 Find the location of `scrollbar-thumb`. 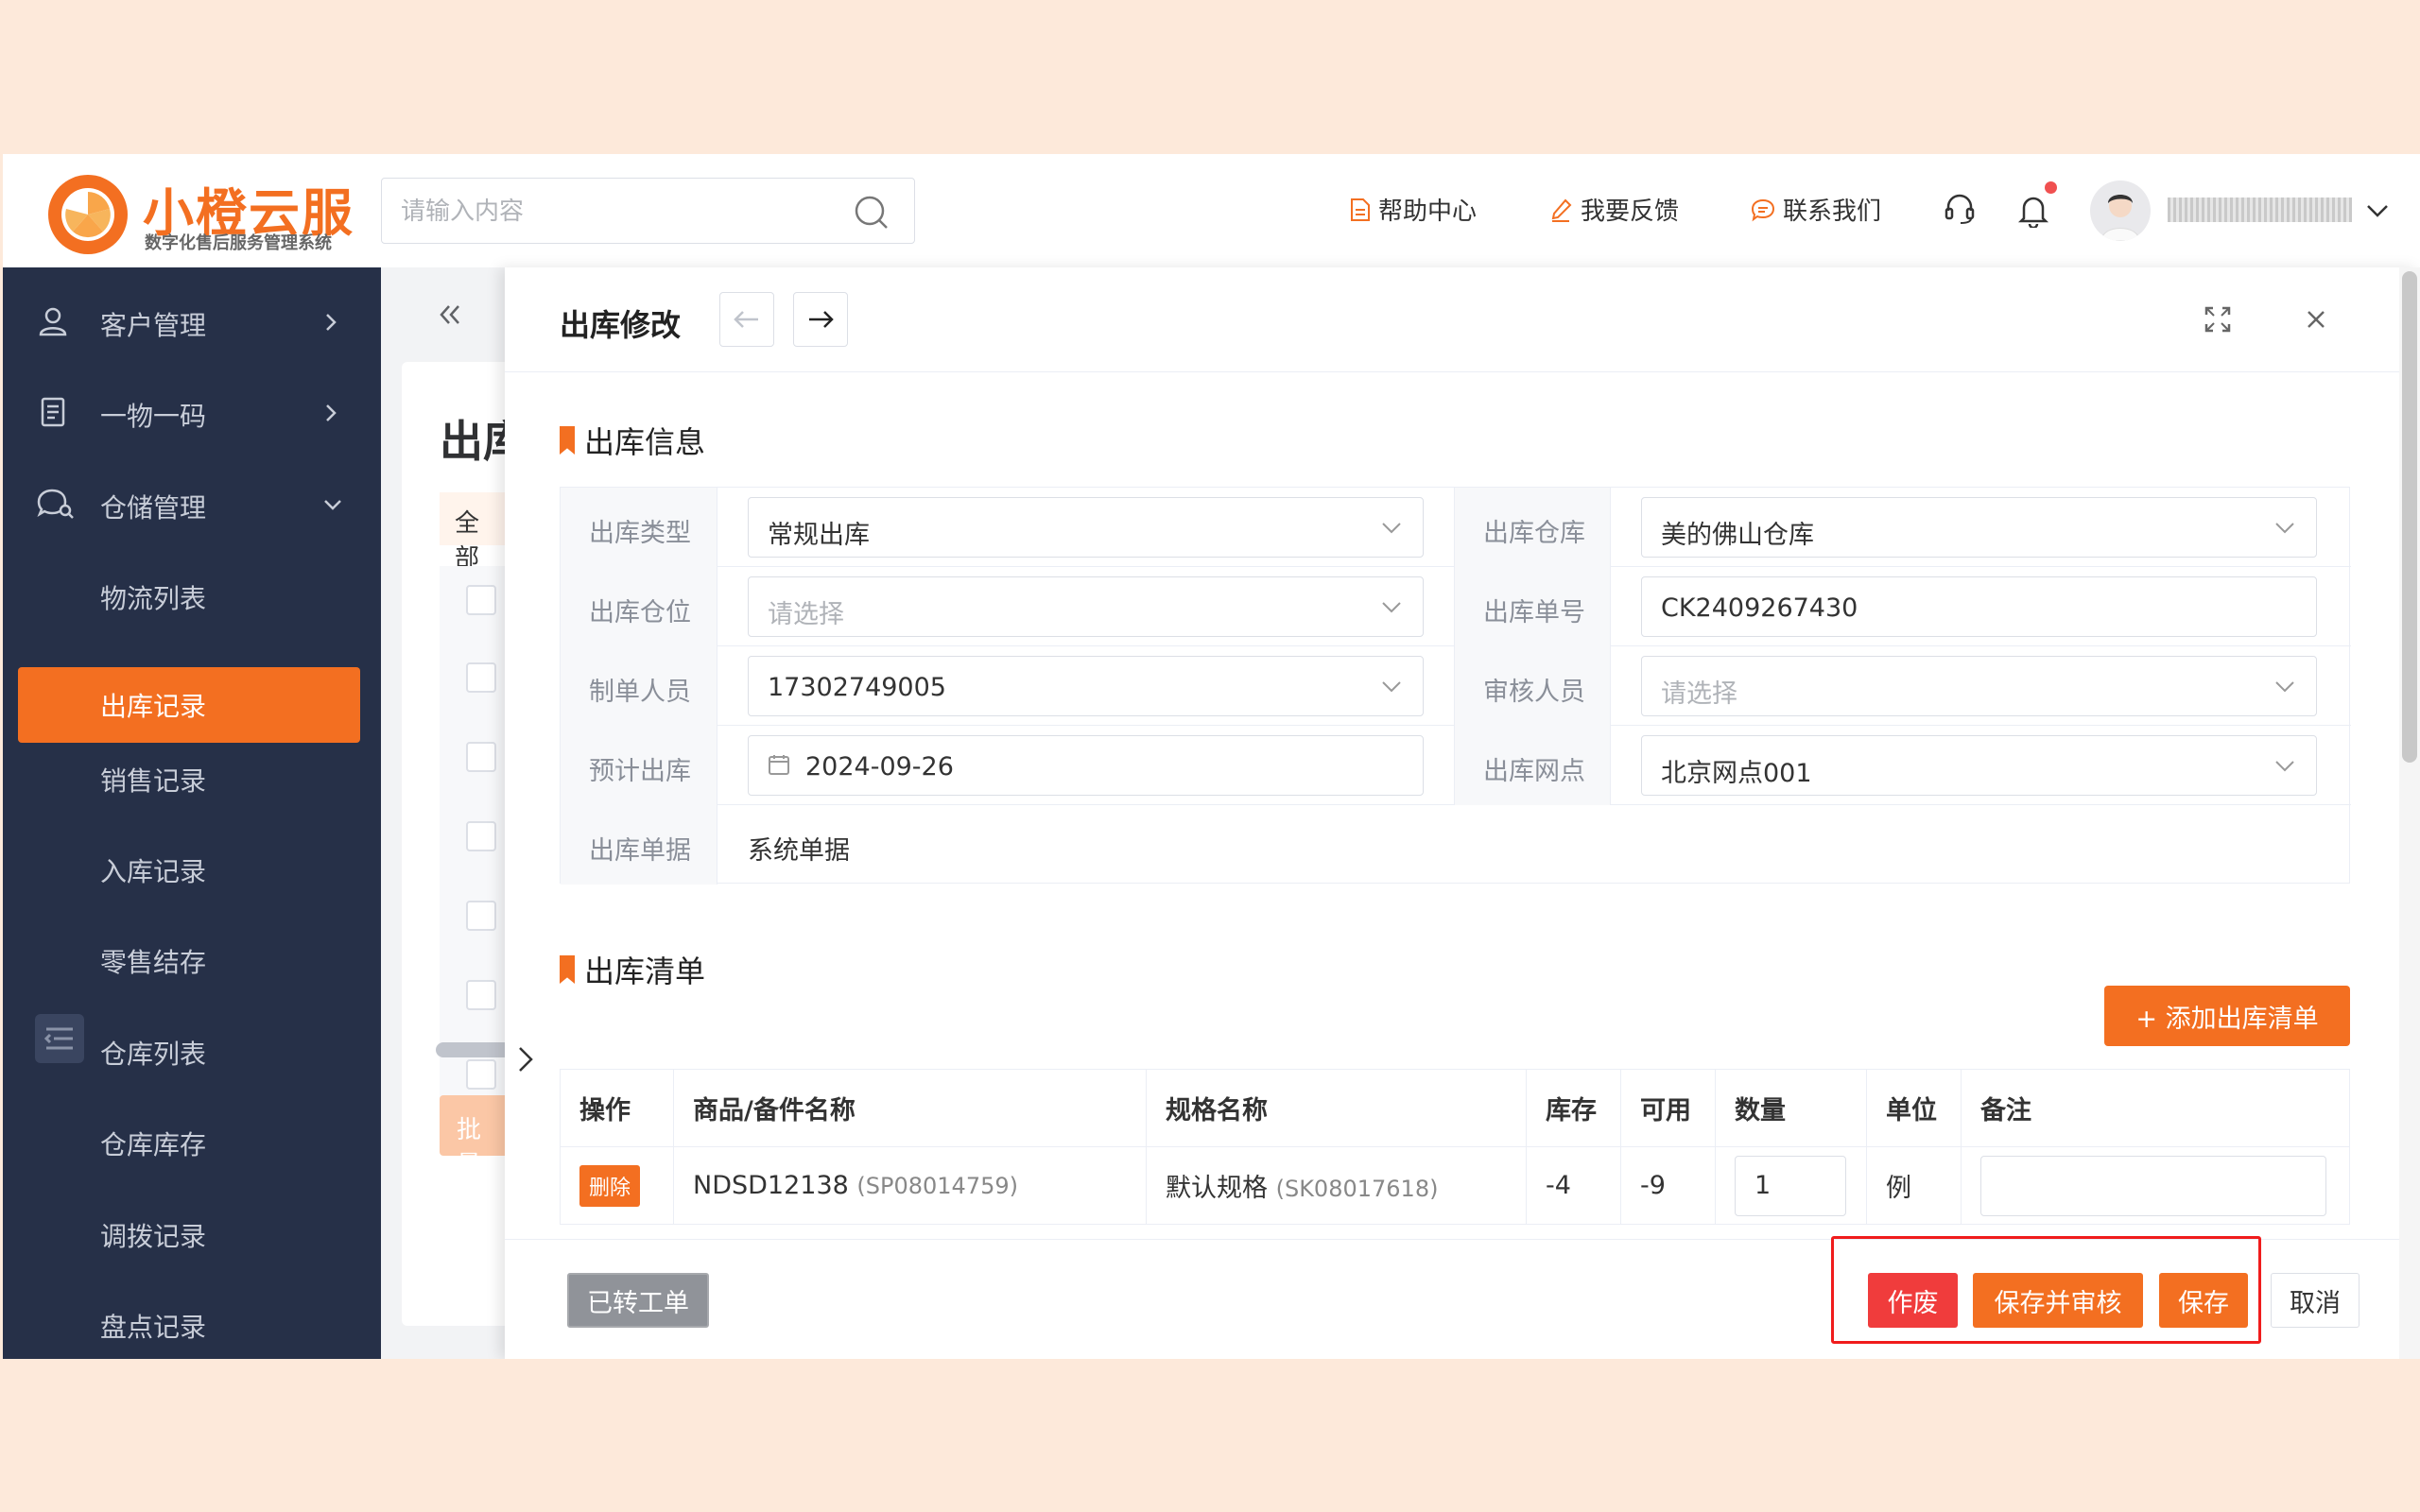

scrollbar-thumb is located at coordinates (2409, 517).